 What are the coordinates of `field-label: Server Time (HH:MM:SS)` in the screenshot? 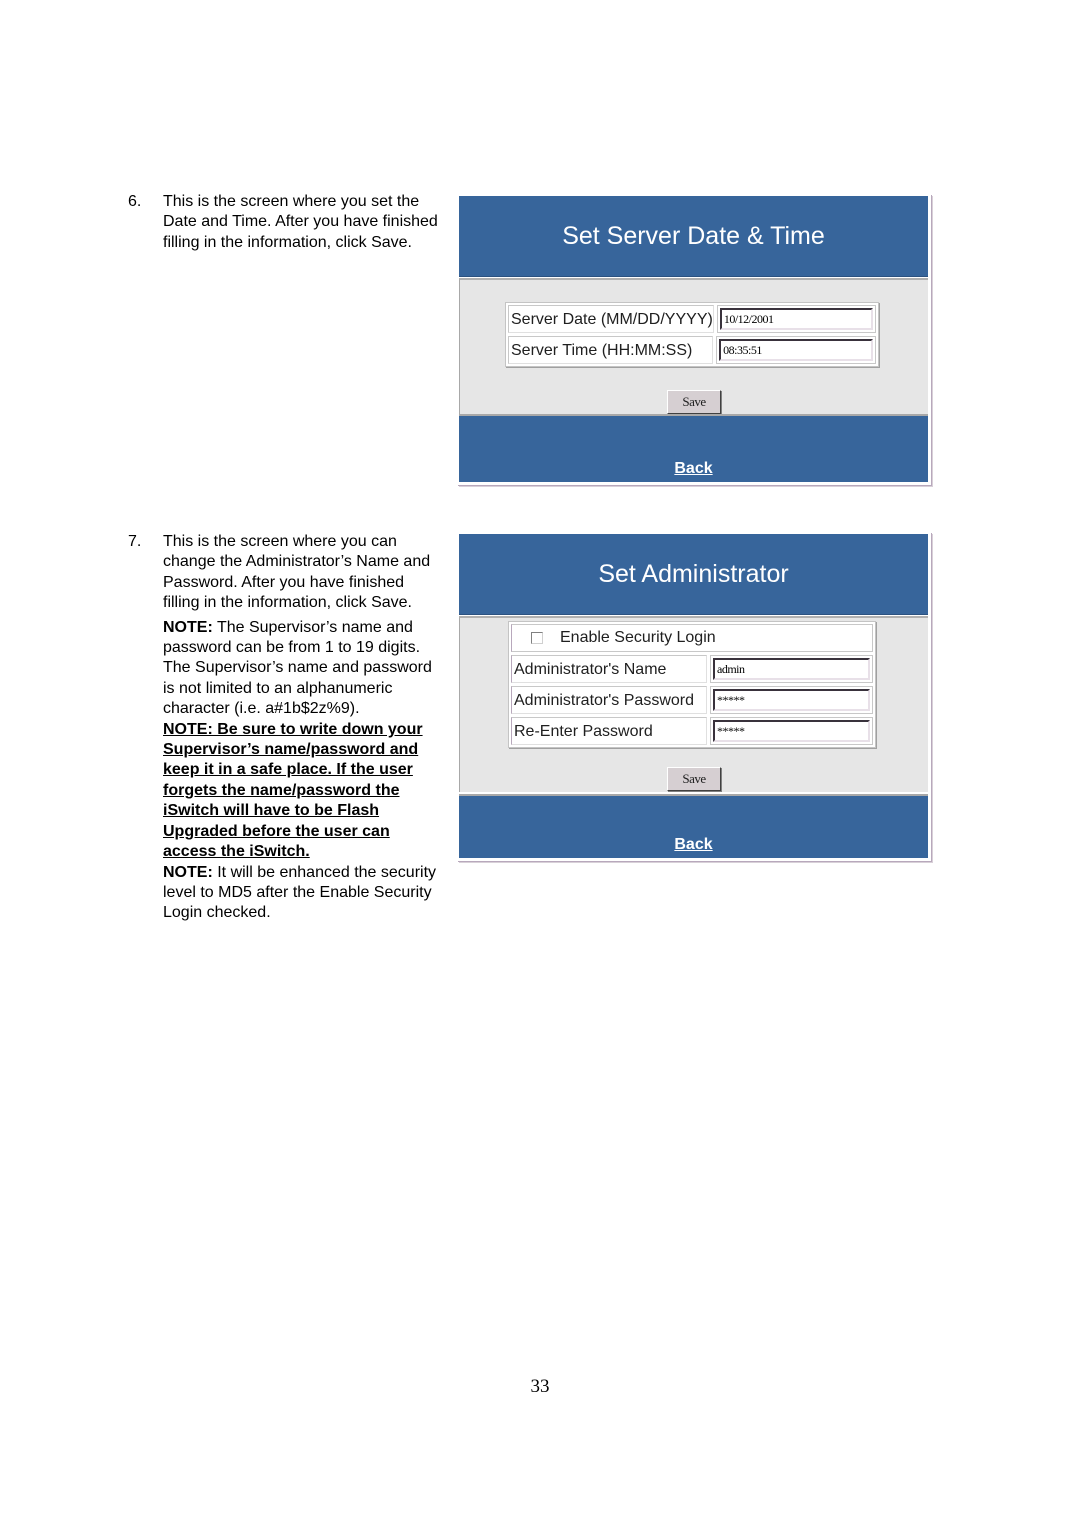 It's located at (611, 350).